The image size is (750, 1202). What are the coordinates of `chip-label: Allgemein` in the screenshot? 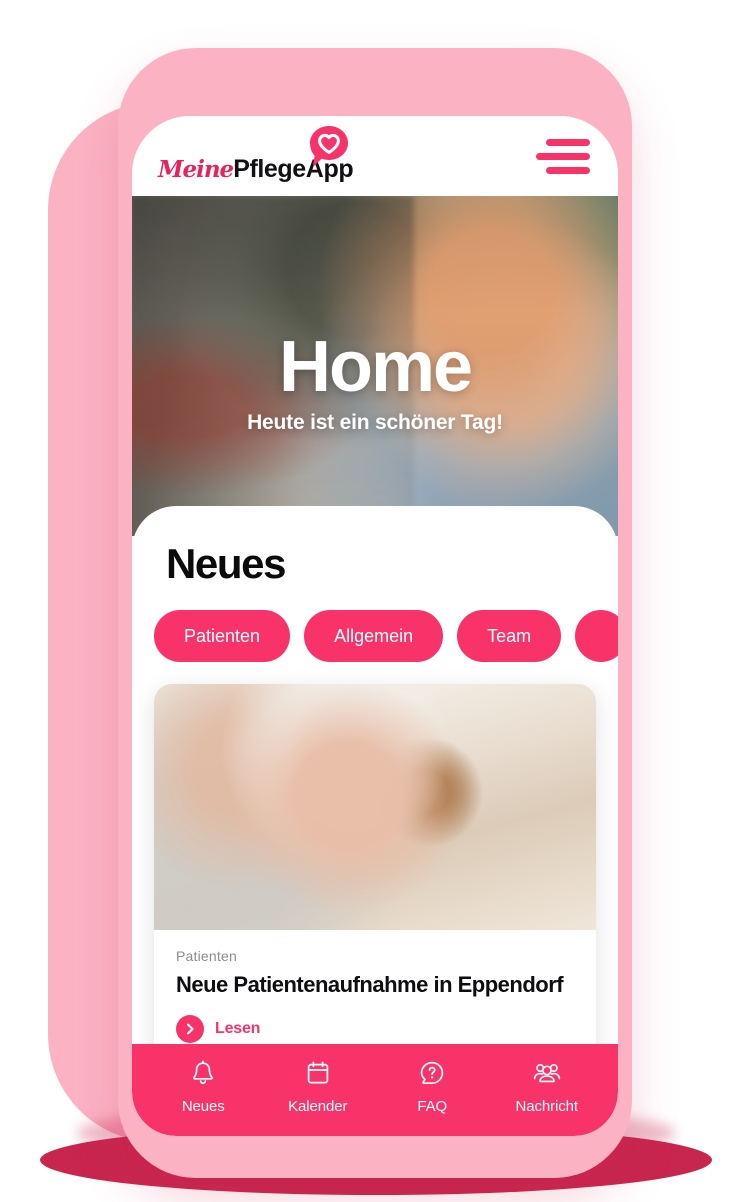 It's located at (374, 635).